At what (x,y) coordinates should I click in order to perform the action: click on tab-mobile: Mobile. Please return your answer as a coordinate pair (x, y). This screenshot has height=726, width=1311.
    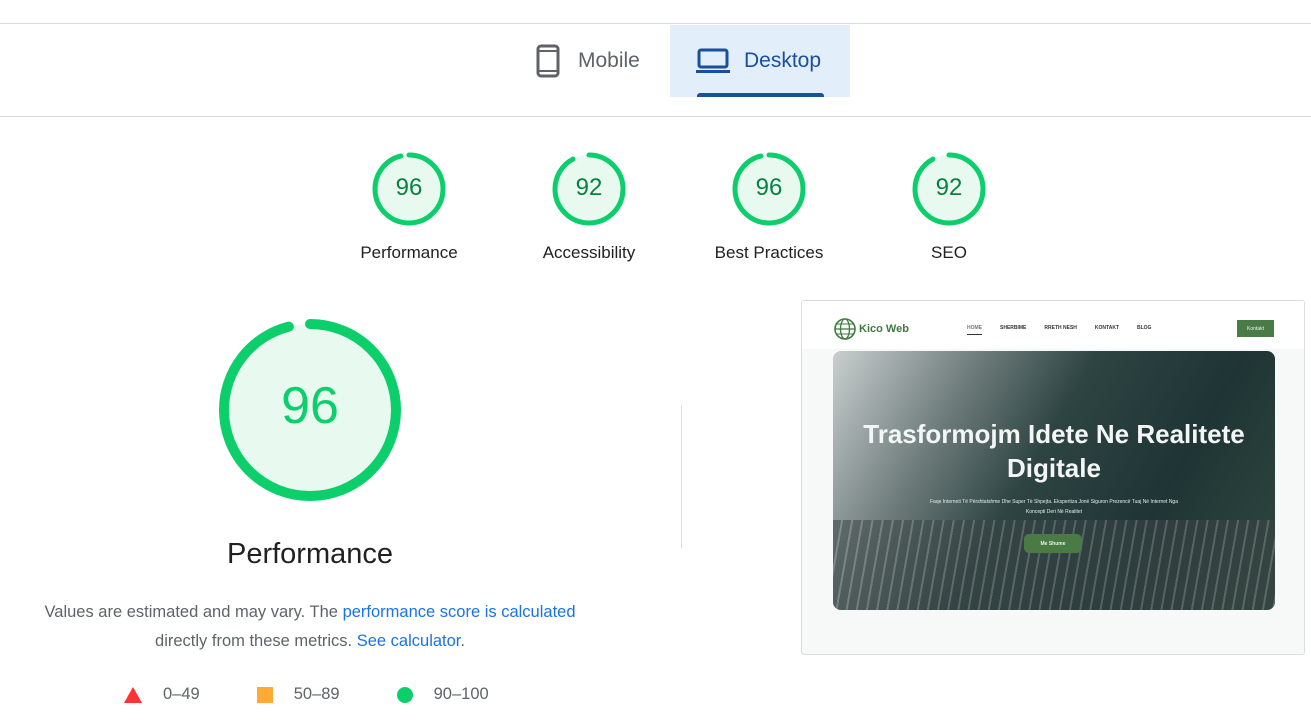
    Looking at the image, I should click on (595, 61).